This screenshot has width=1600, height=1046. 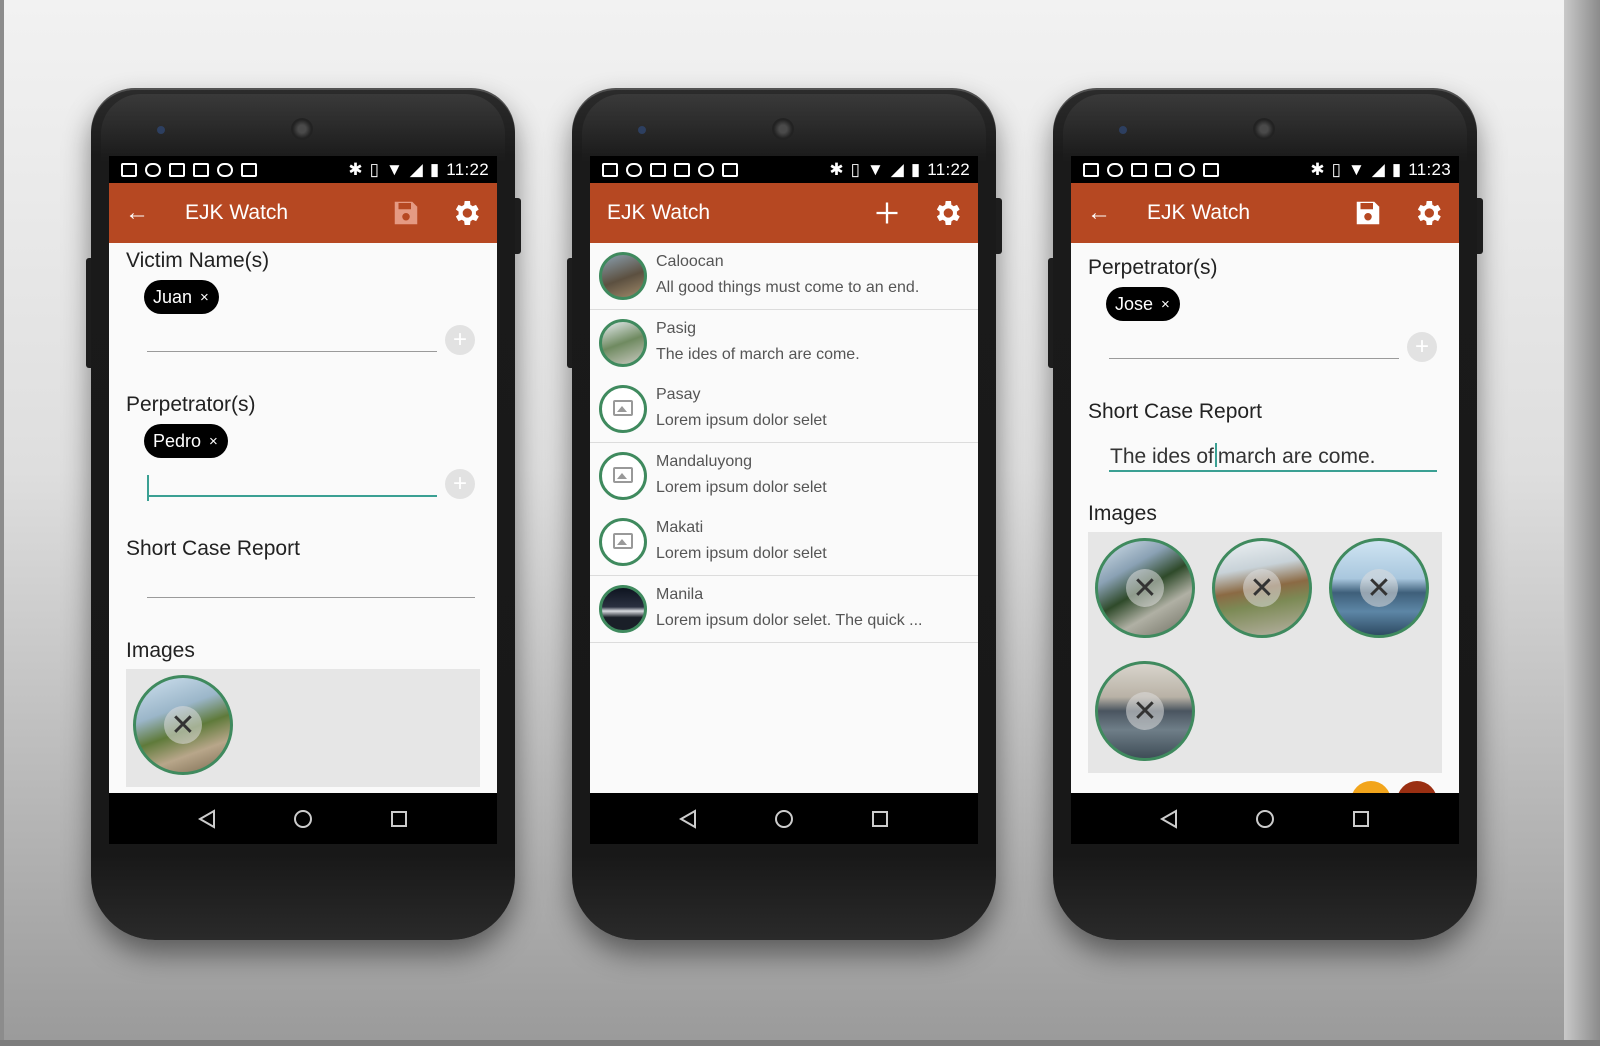 What do you see at coordinates (1371, 787) in the screenshot?
I see `fab-secondary-button` at bounding box center [1371, 787].